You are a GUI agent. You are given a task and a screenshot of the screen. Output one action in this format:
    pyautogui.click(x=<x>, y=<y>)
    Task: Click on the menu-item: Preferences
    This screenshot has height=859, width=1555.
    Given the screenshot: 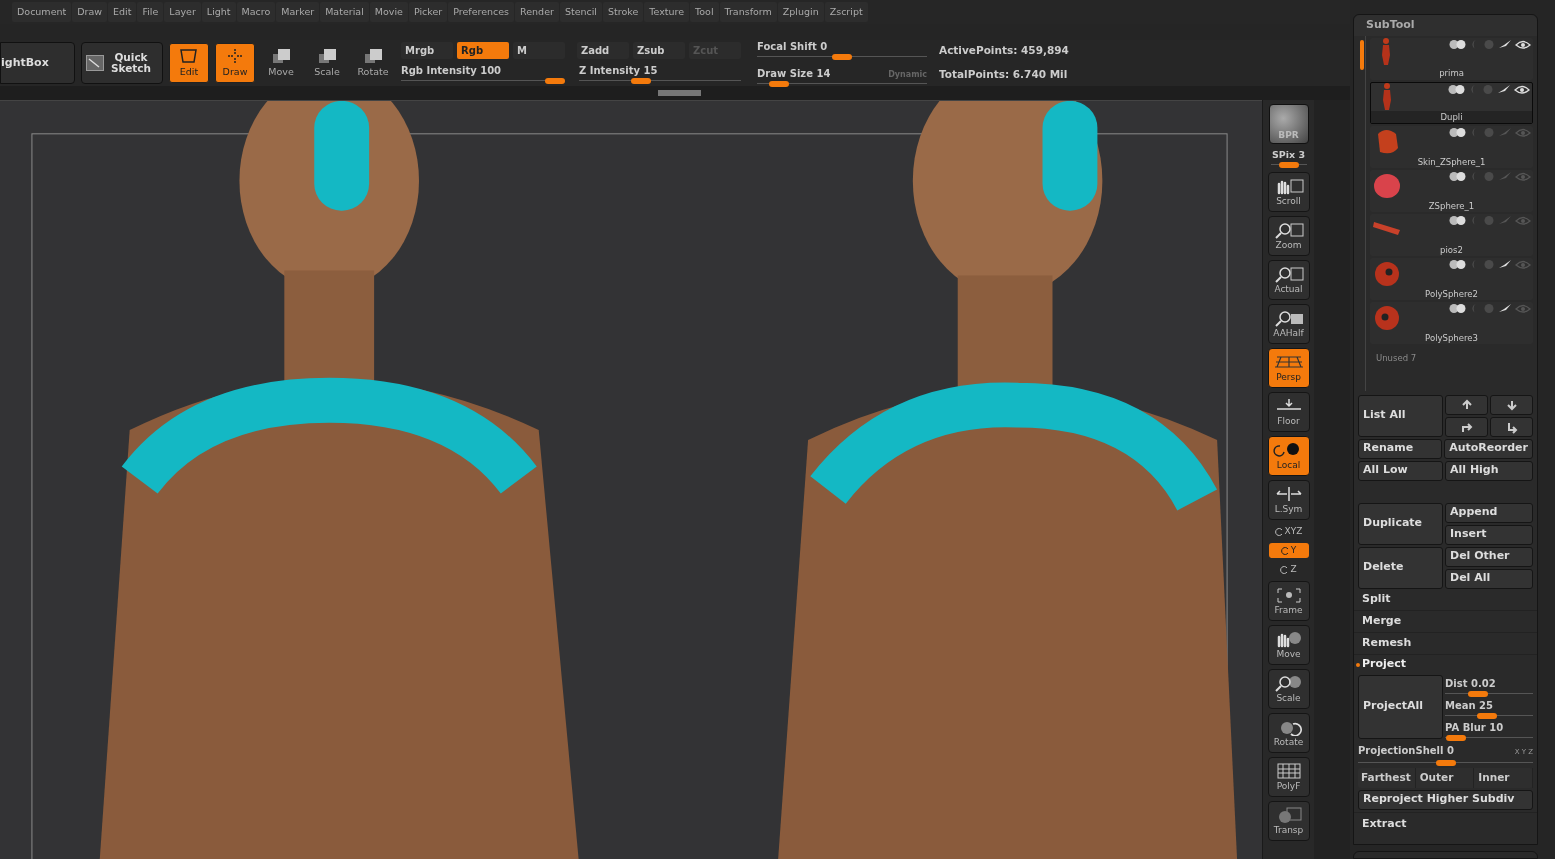 What is the action you would take?
    pyautogui.click(x=481, y=12)
    